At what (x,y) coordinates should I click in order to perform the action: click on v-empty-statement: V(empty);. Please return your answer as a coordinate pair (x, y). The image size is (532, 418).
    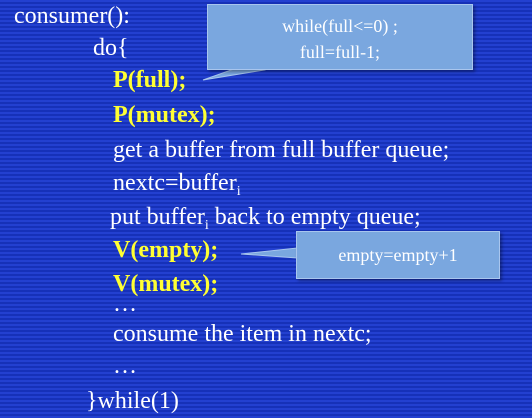
    Looking at the image, I should click on (166, 250).